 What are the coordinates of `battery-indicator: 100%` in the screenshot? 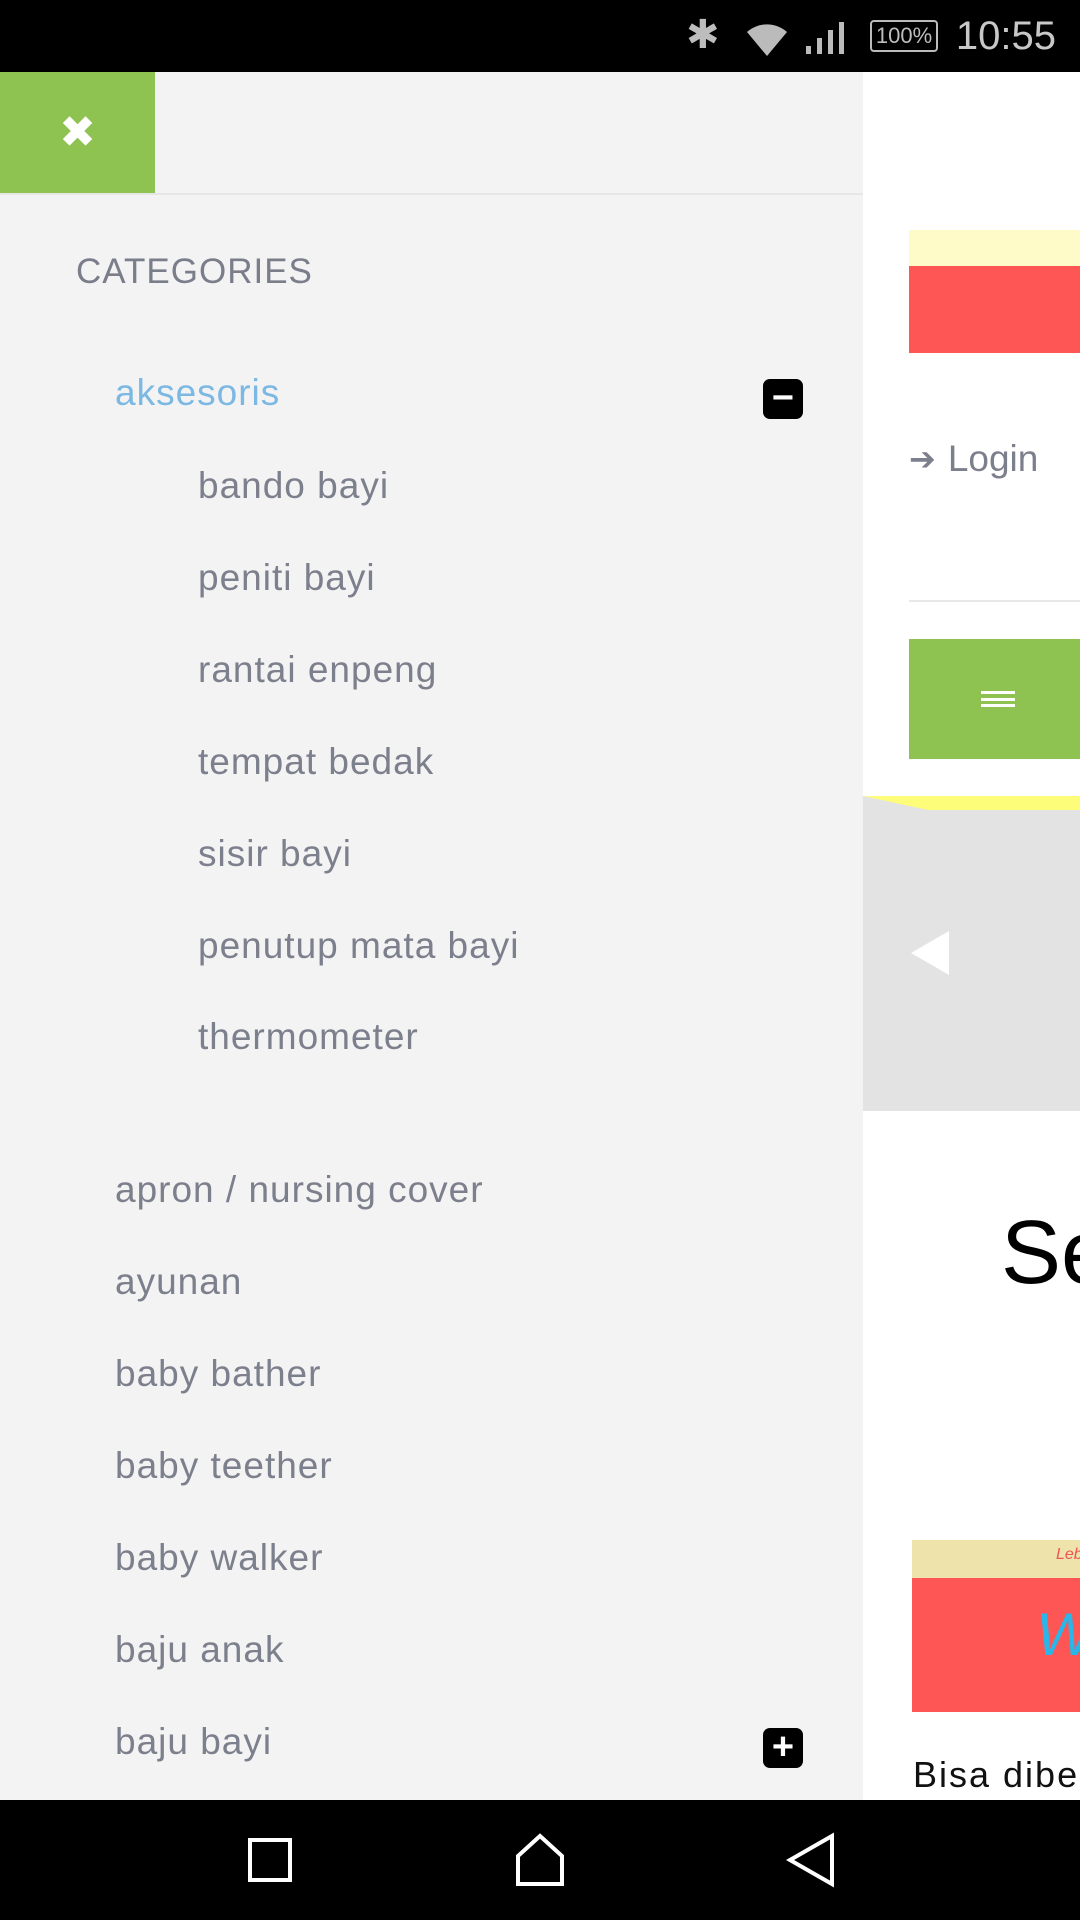 It's located at (904, 36).